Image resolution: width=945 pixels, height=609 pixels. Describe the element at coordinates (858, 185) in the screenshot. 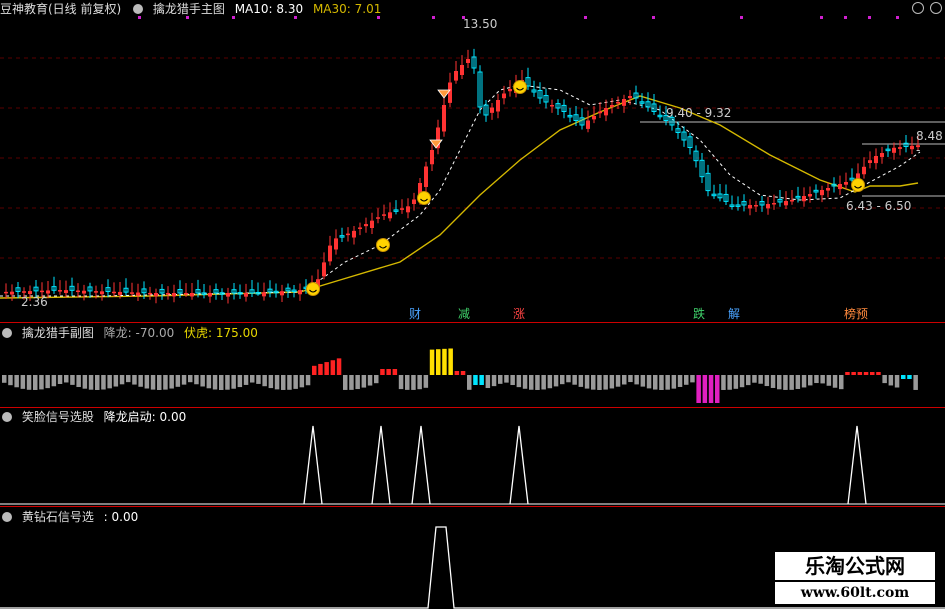

I see `smile-icon` at that location.